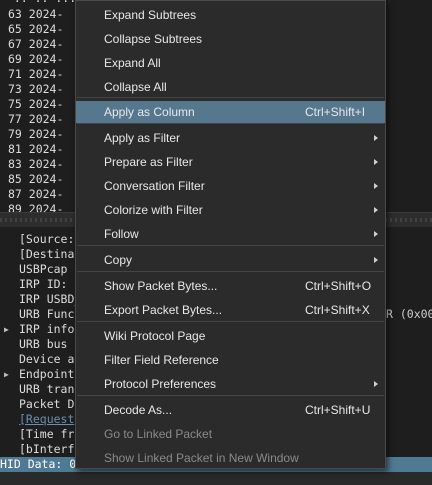 This screenshot has height=485, width=432. Describe the element at coordinates (338, 410) in the screenshot. I see `menu-item-shortcut: Ctrl+Shift+U` at that location.